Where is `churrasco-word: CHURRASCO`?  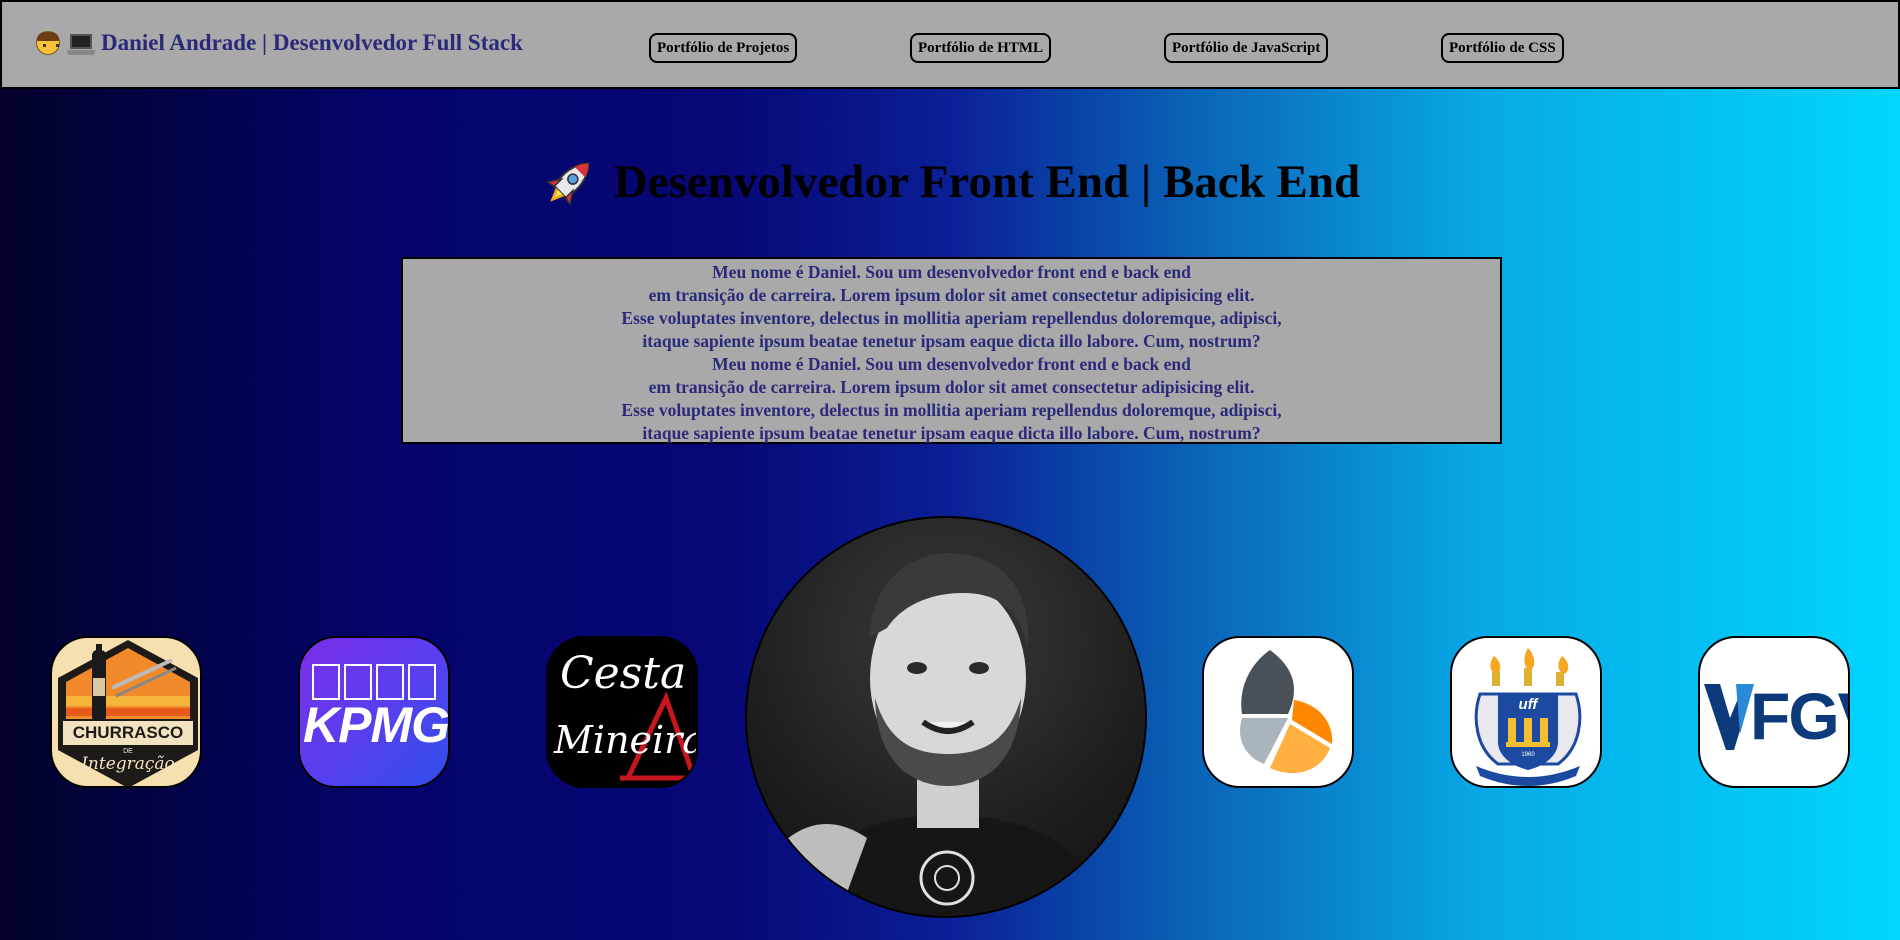 churrasco-word: CHURRASCO is located at coordinates (128, 732).